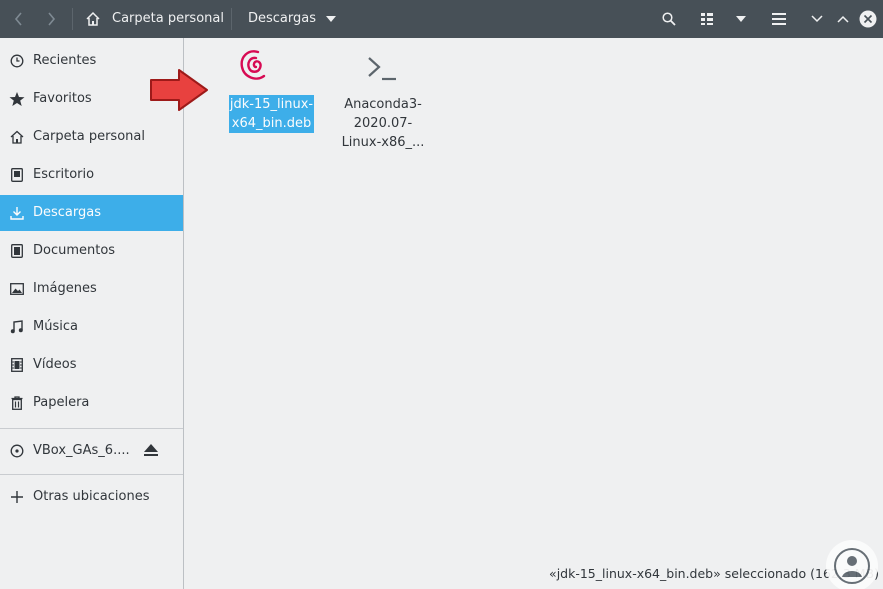  What do you see at coordinates (64, 174) in the screenshot?
I see `sidebar-item-label: Escritorio` at bounding box center [64, 174].